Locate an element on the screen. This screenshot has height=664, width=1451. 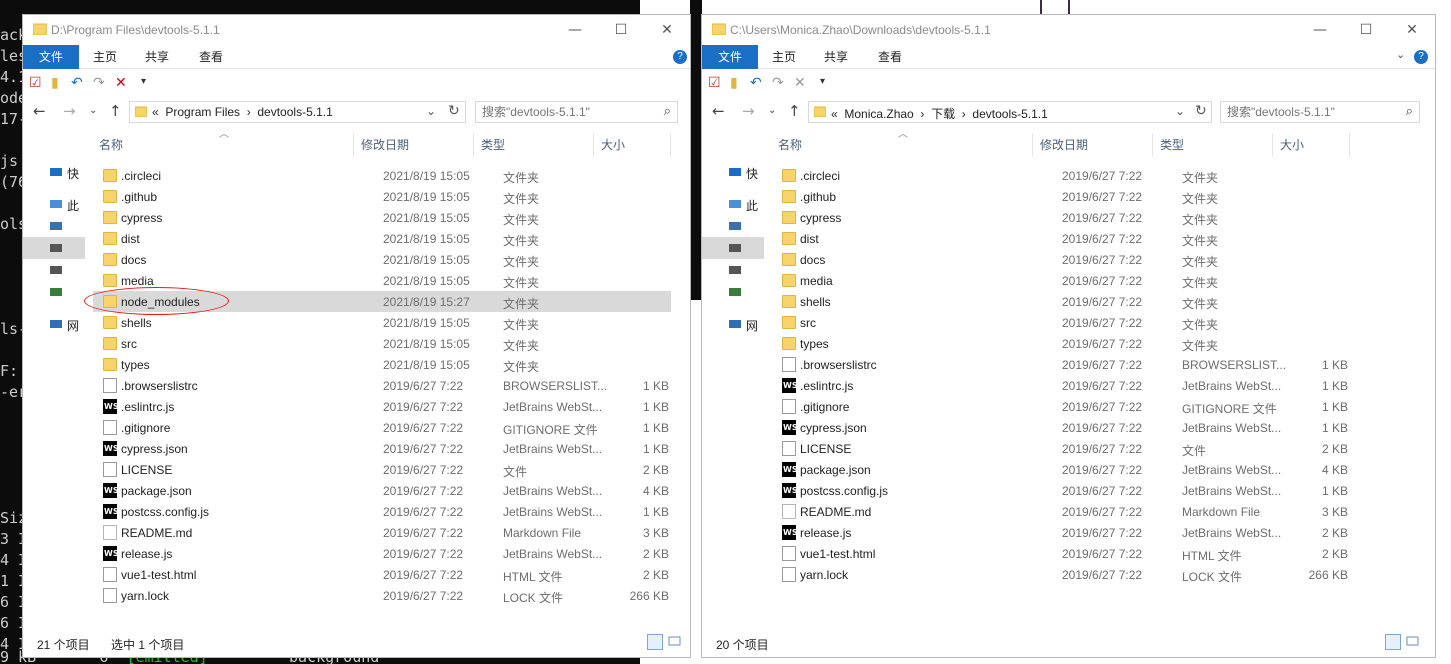
expand-ribbon-icon: ⌄ is located at coordinates (1400, 54).